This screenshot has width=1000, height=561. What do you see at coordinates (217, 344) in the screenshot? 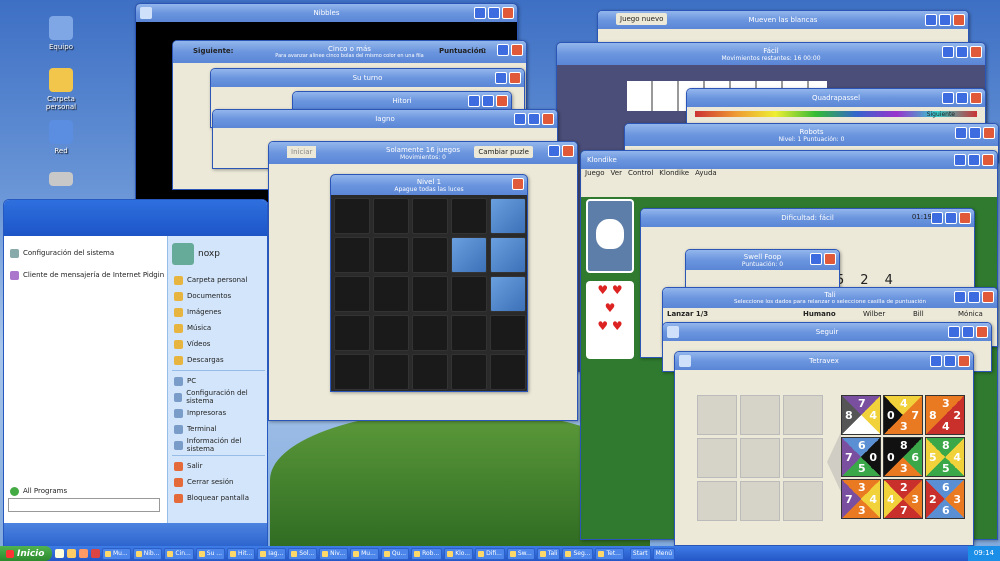
I see `menu-item-places: Vídeos` at bounding box center [217, 344].